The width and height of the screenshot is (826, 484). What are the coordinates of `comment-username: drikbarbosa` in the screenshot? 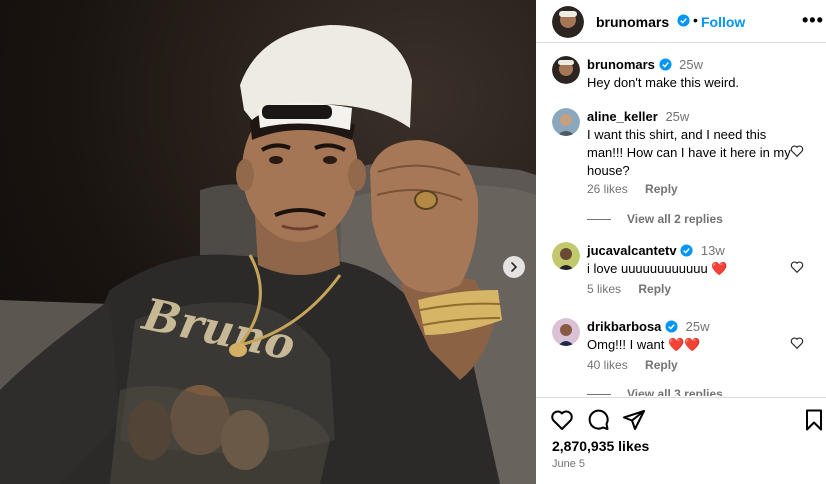 It's located at (624, 326).